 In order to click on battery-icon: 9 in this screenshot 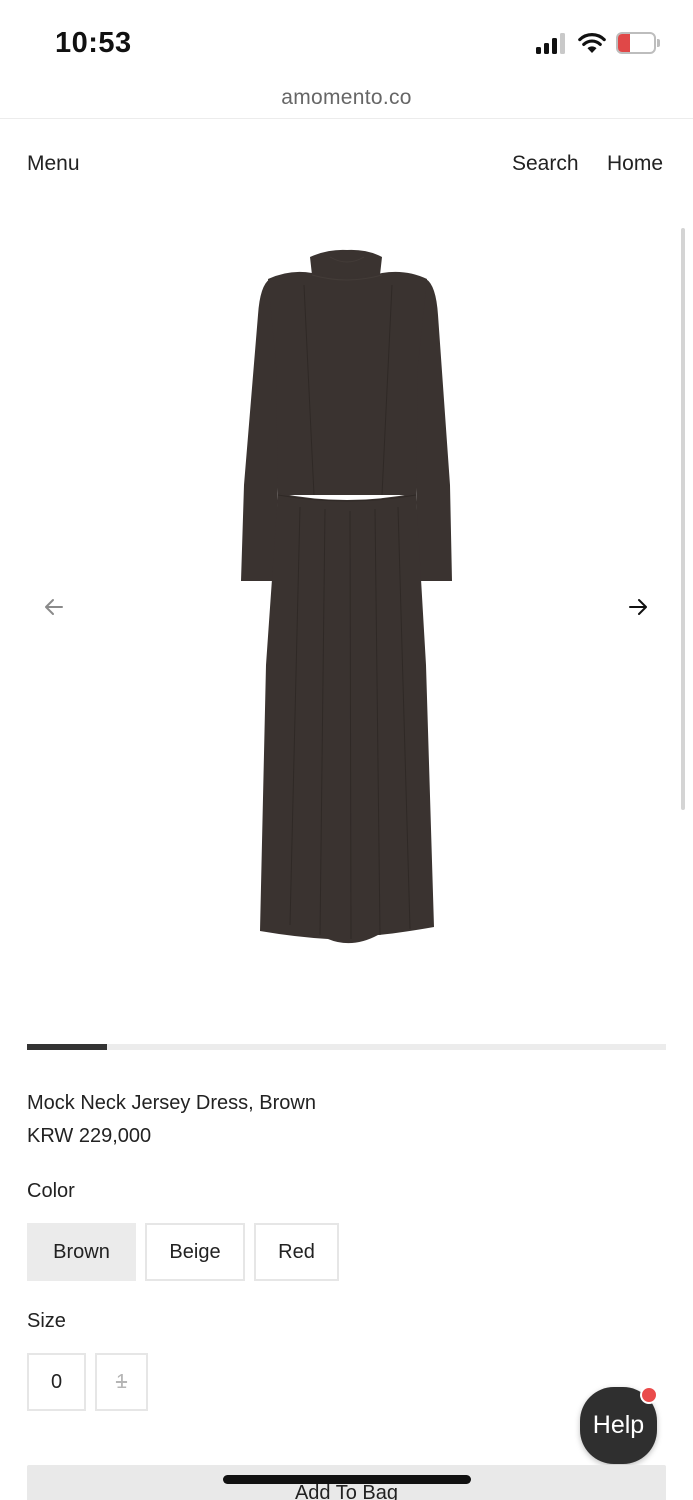, I will do `click(636, 43)`.